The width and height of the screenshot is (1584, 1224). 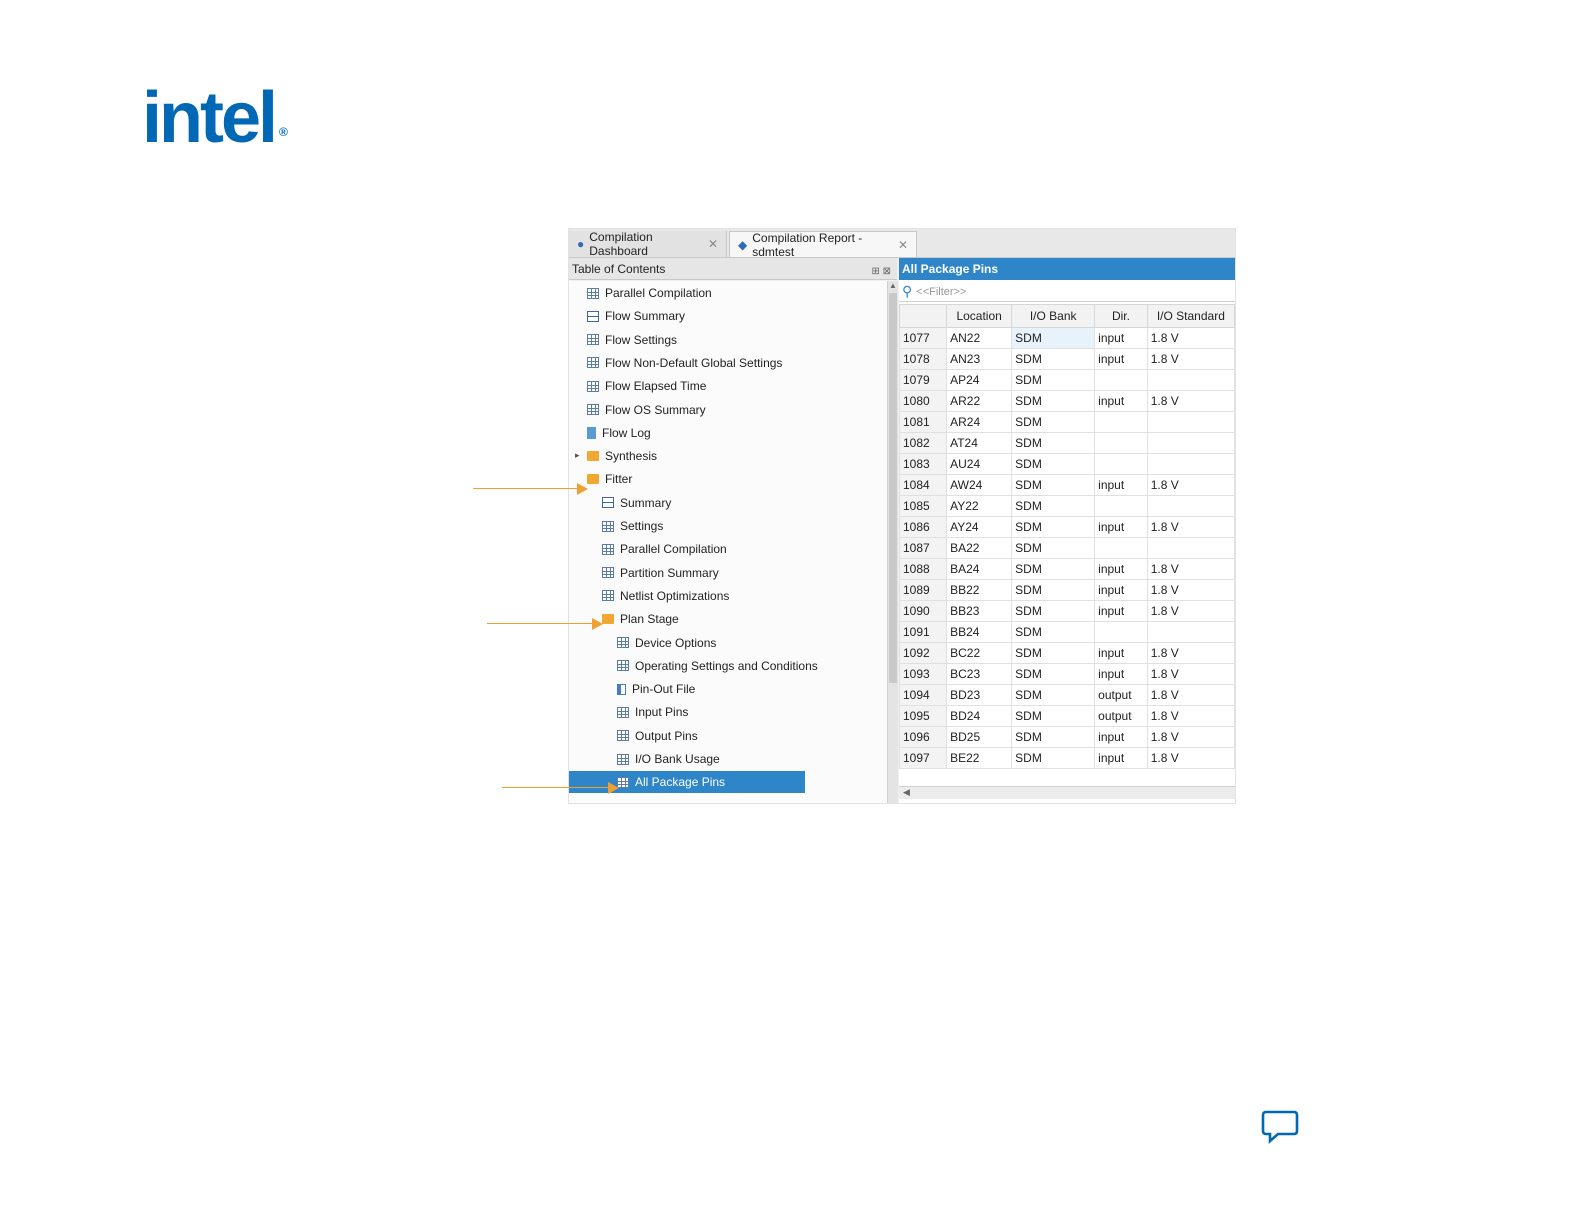 I want to click on toc-item: Plan Stage, so click(x=640, y=619).